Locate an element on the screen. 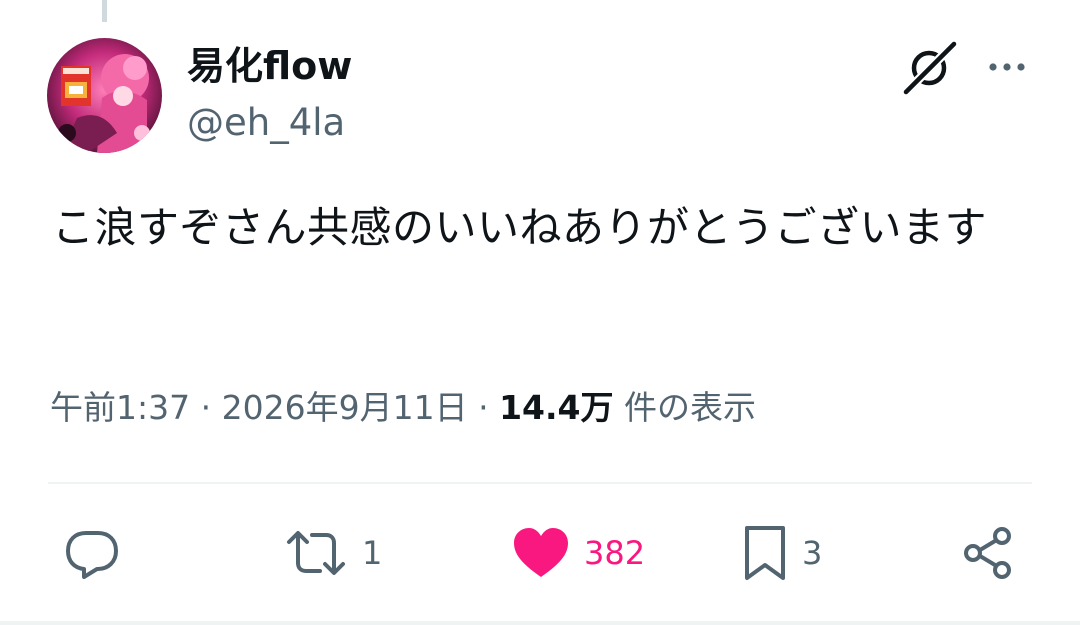 The width and height of the screenshot is (1080, 625). bookmark-count: 3 is located at coordinates (812, 553).